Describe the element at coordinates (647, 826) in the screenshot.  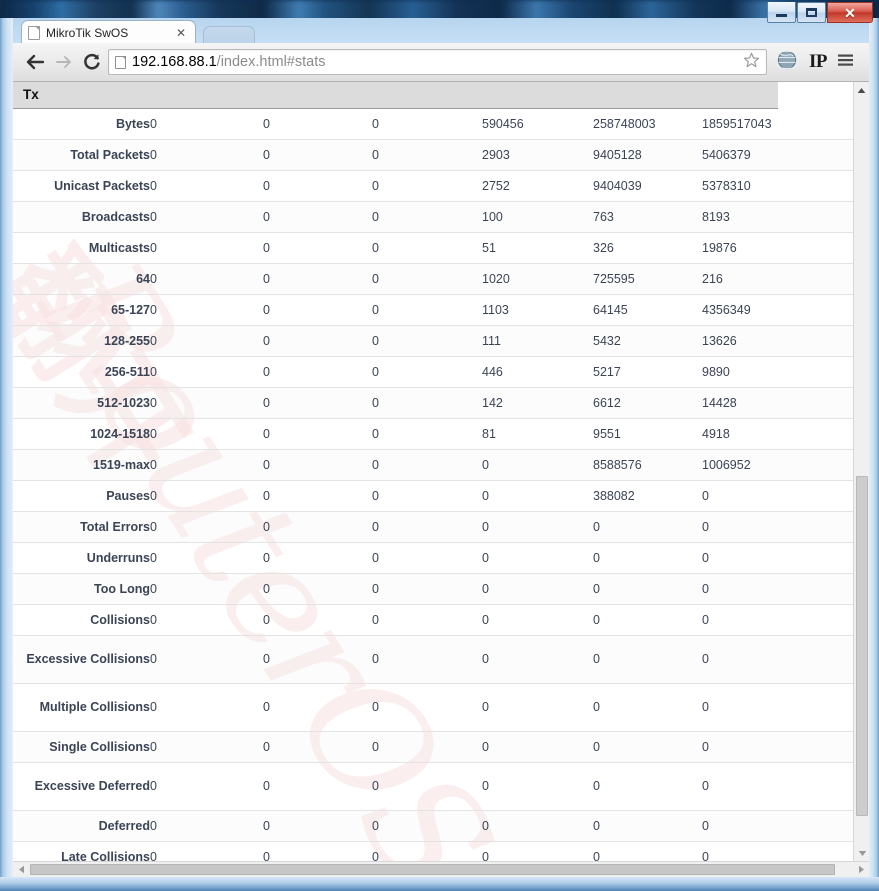
I see `cell-port-5: 0` at that location.